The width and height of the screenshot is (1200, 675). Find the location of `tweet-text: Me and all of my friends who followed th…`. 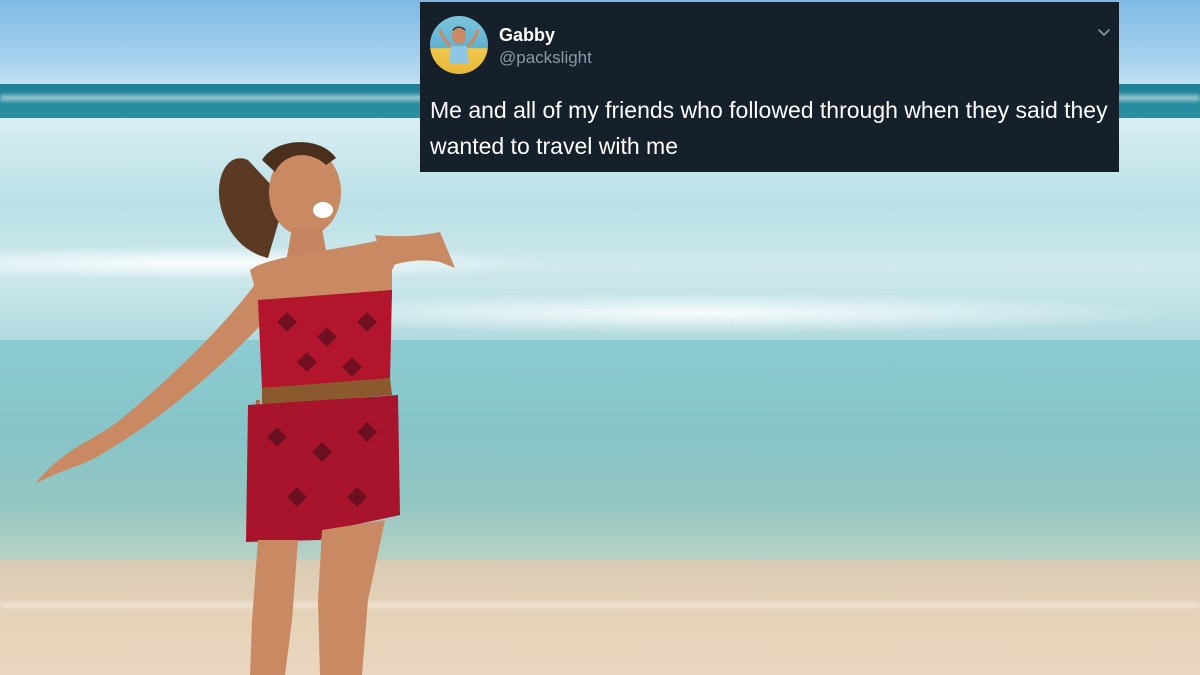

tweet-text: Me and all of my friends who followed th… is located at coordinates (769, 128).